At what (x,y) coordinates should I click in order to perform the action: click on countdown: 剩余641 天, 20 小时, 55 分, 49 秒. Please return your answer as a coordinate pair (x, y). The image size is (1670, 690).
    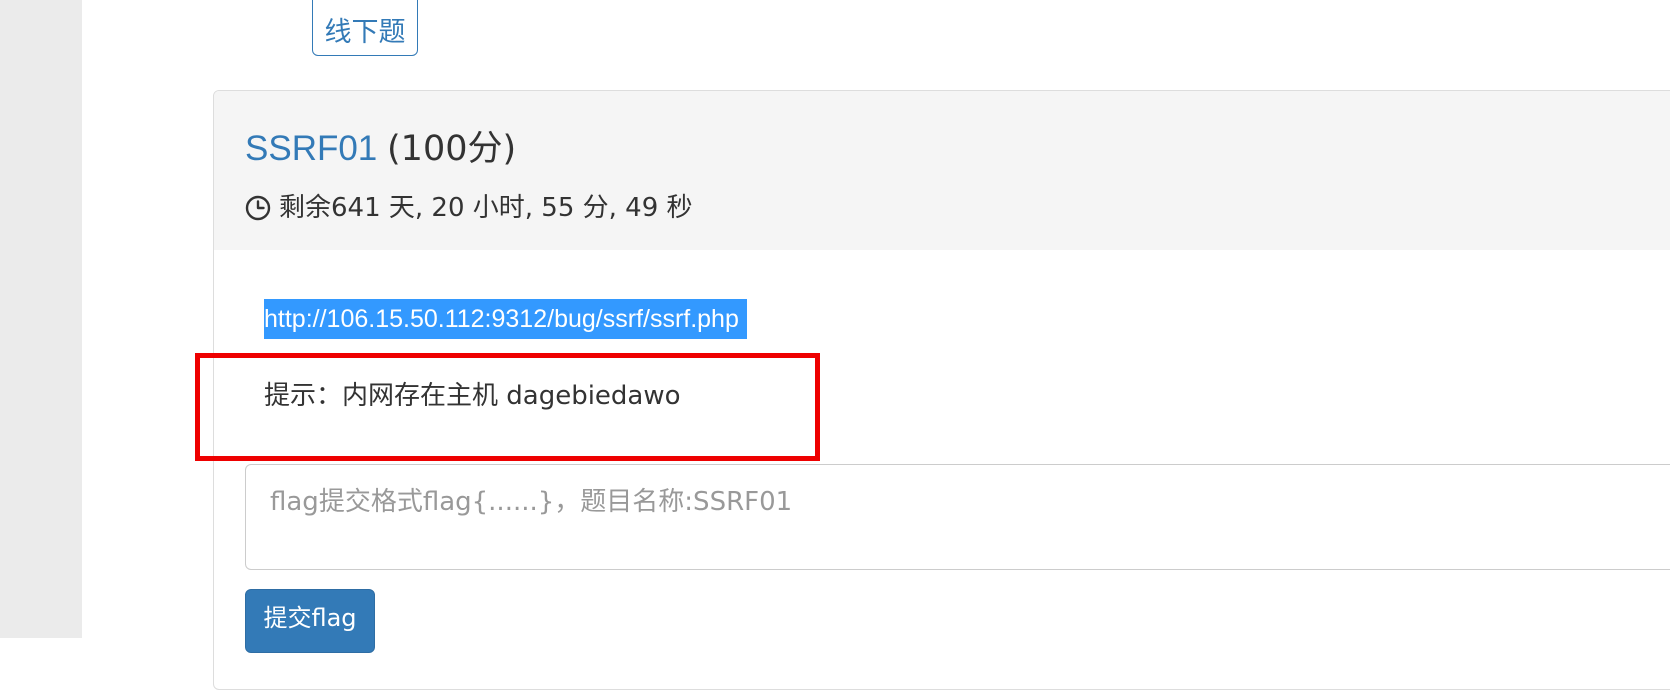
    Looking at the image, I should click on (469, 208).